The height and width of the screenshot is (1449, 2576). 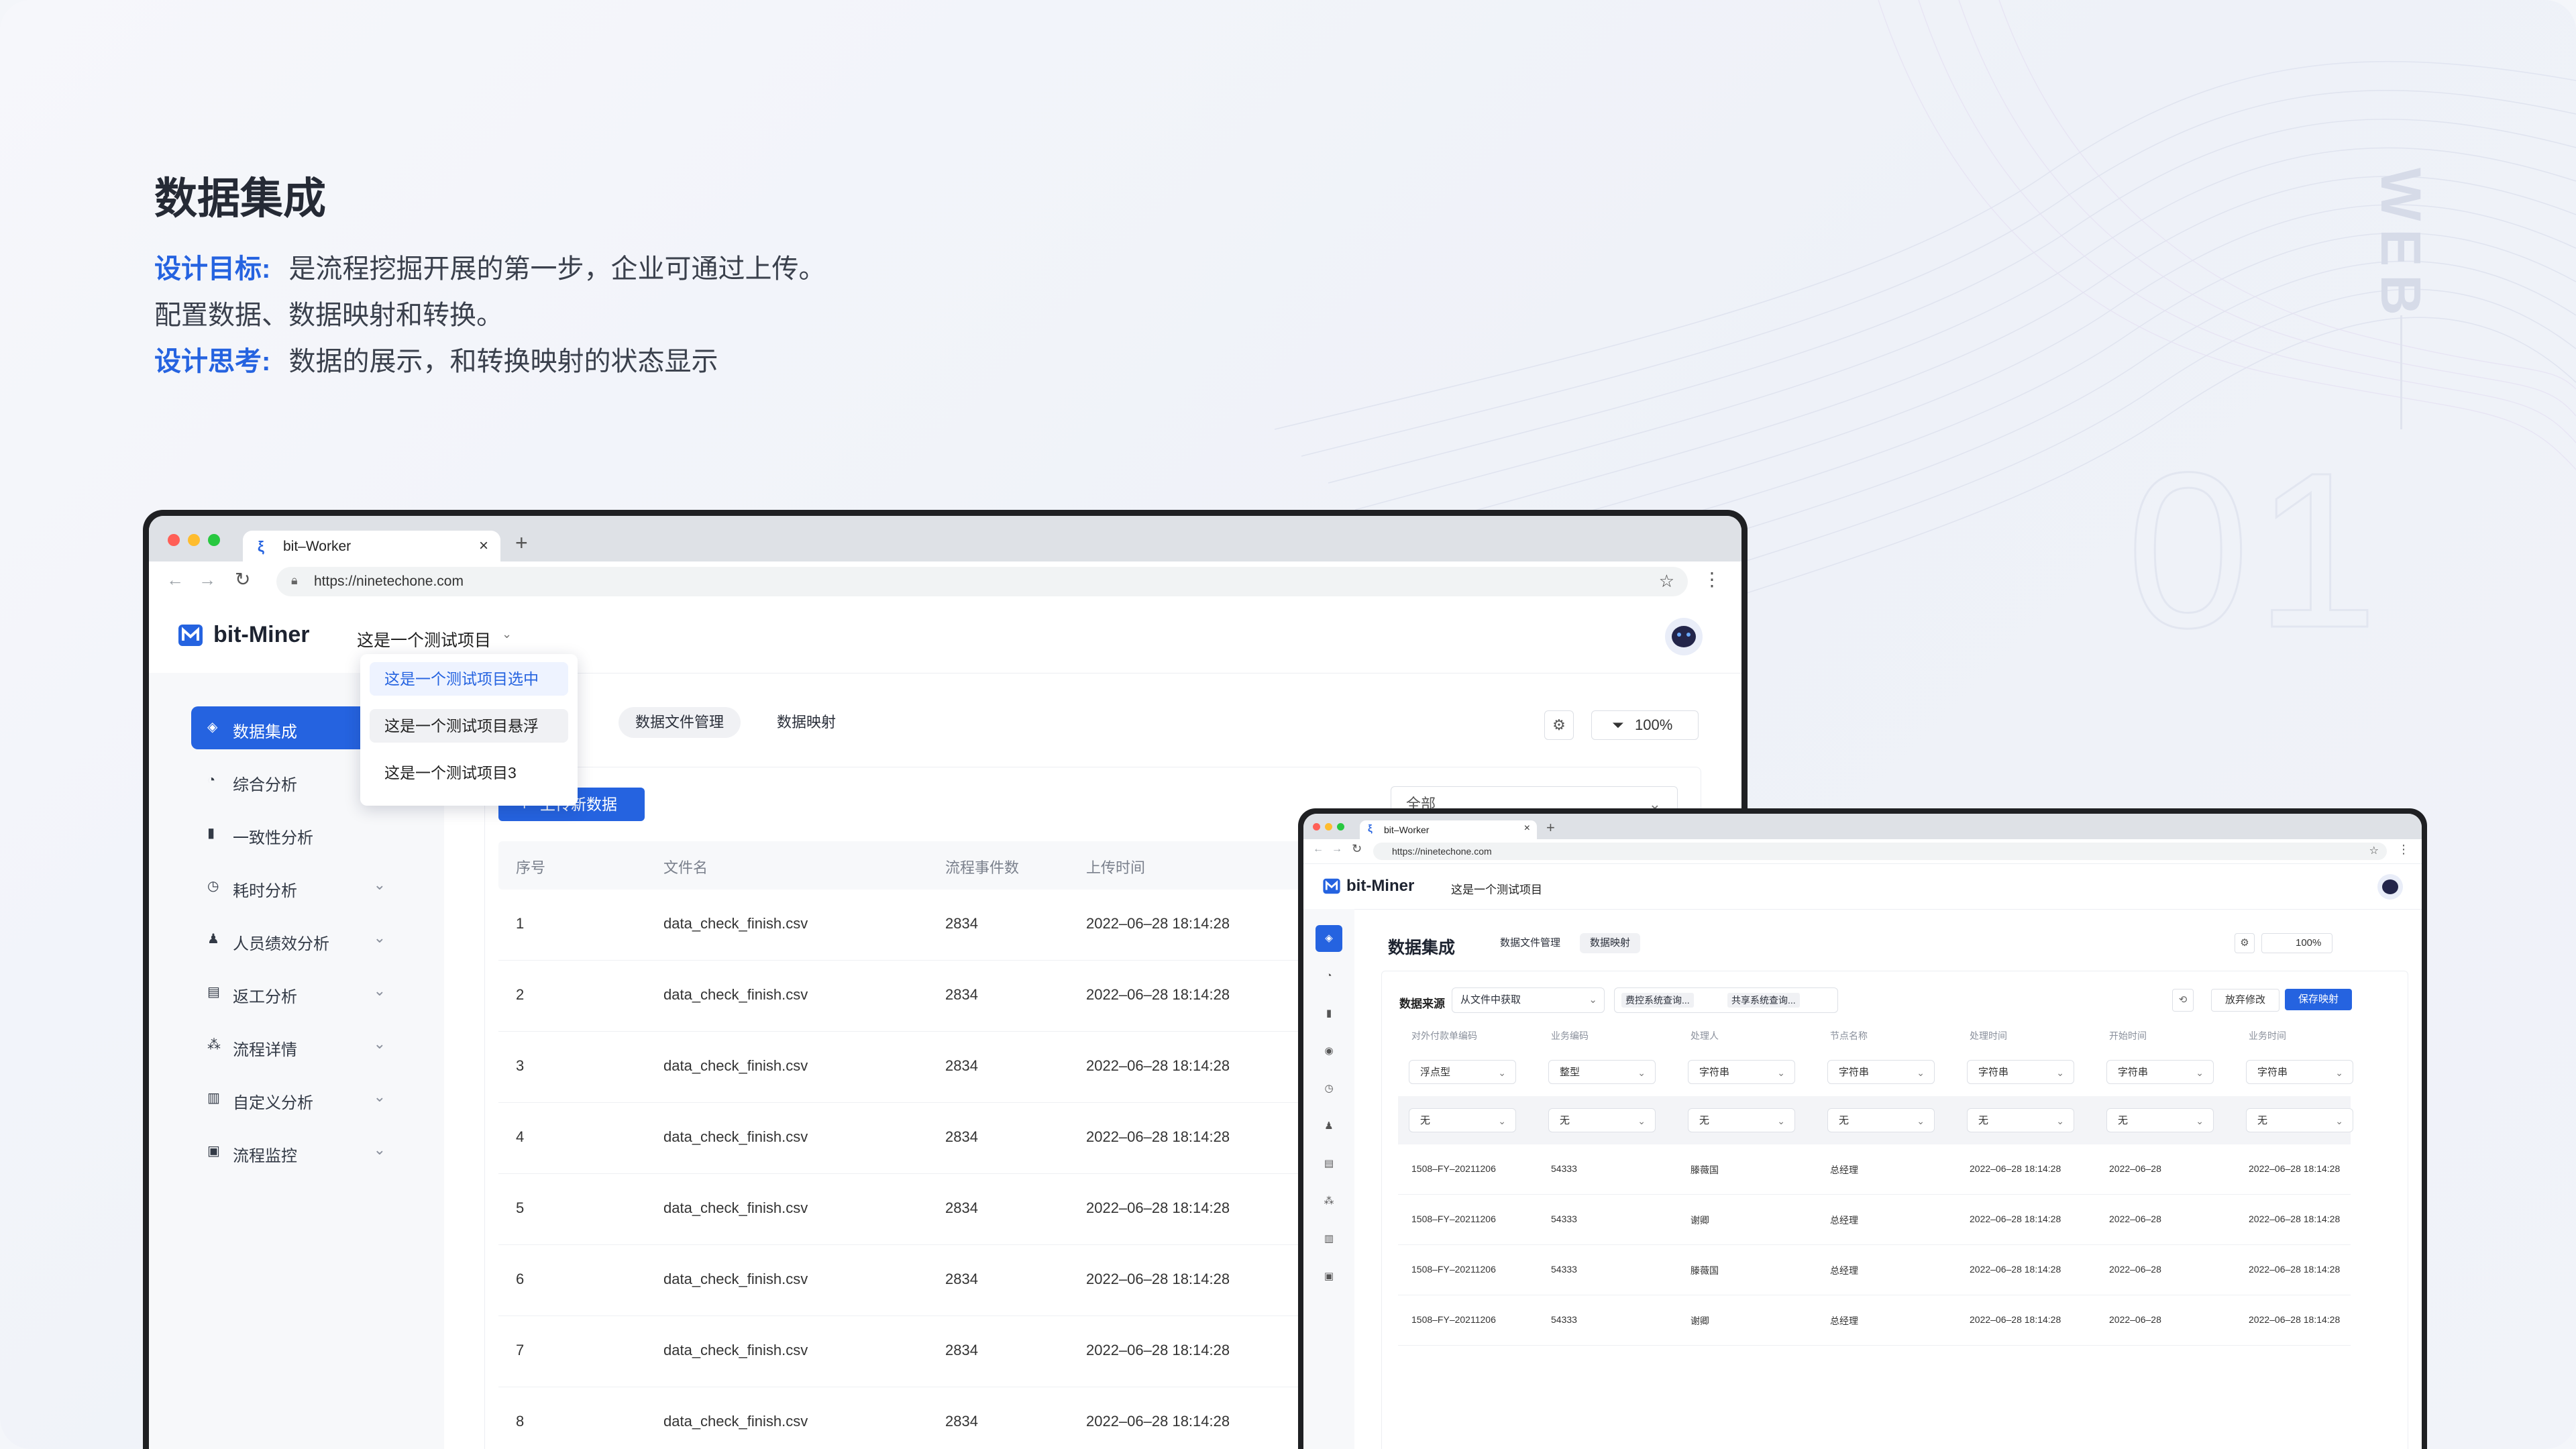 What do you see at coordinates (469, 773) in the screenshot?
I see `dropdown-item-3: 这是一个测试项目3` at bounding box center [469, 773].